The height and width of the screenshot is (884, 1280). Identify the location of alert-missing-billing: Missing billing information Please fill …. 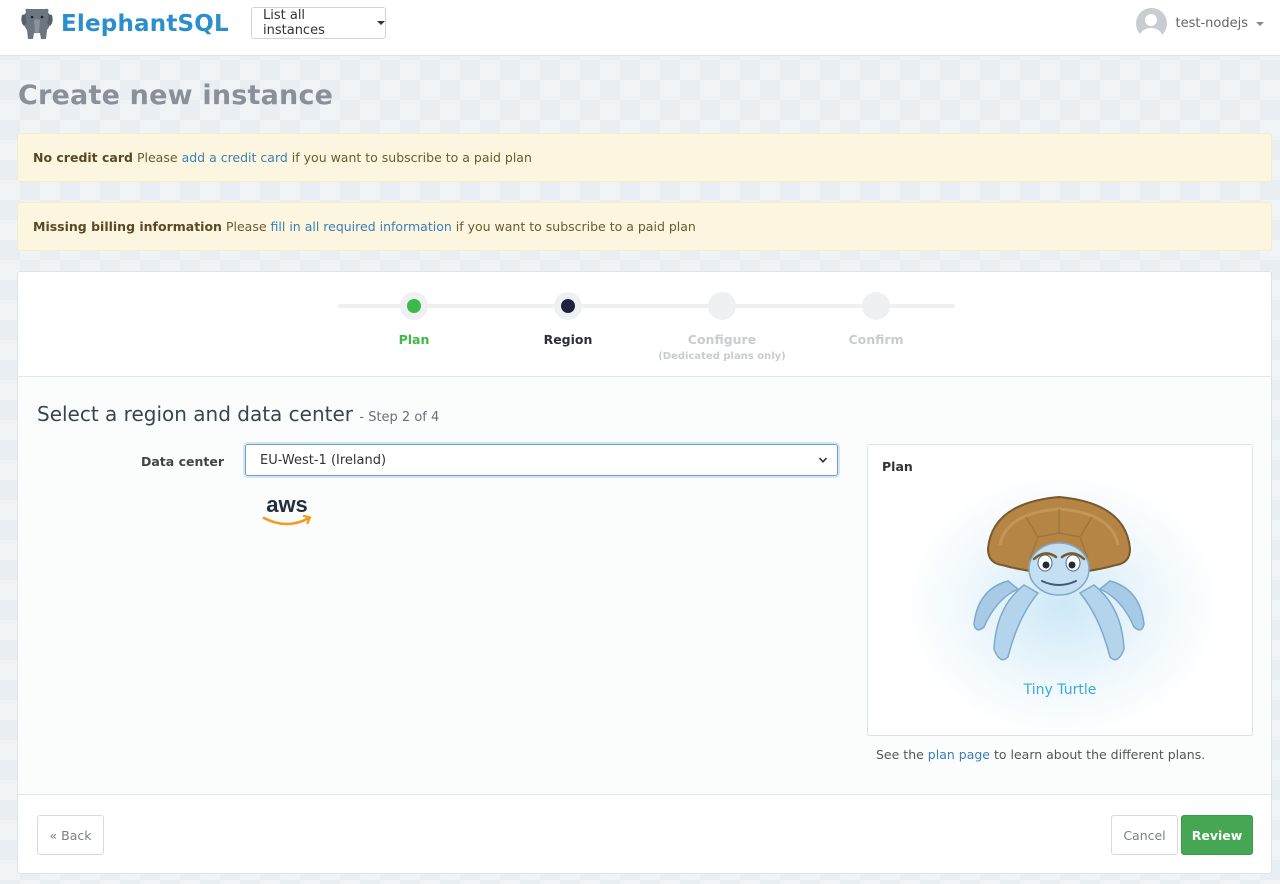
(644, 226).